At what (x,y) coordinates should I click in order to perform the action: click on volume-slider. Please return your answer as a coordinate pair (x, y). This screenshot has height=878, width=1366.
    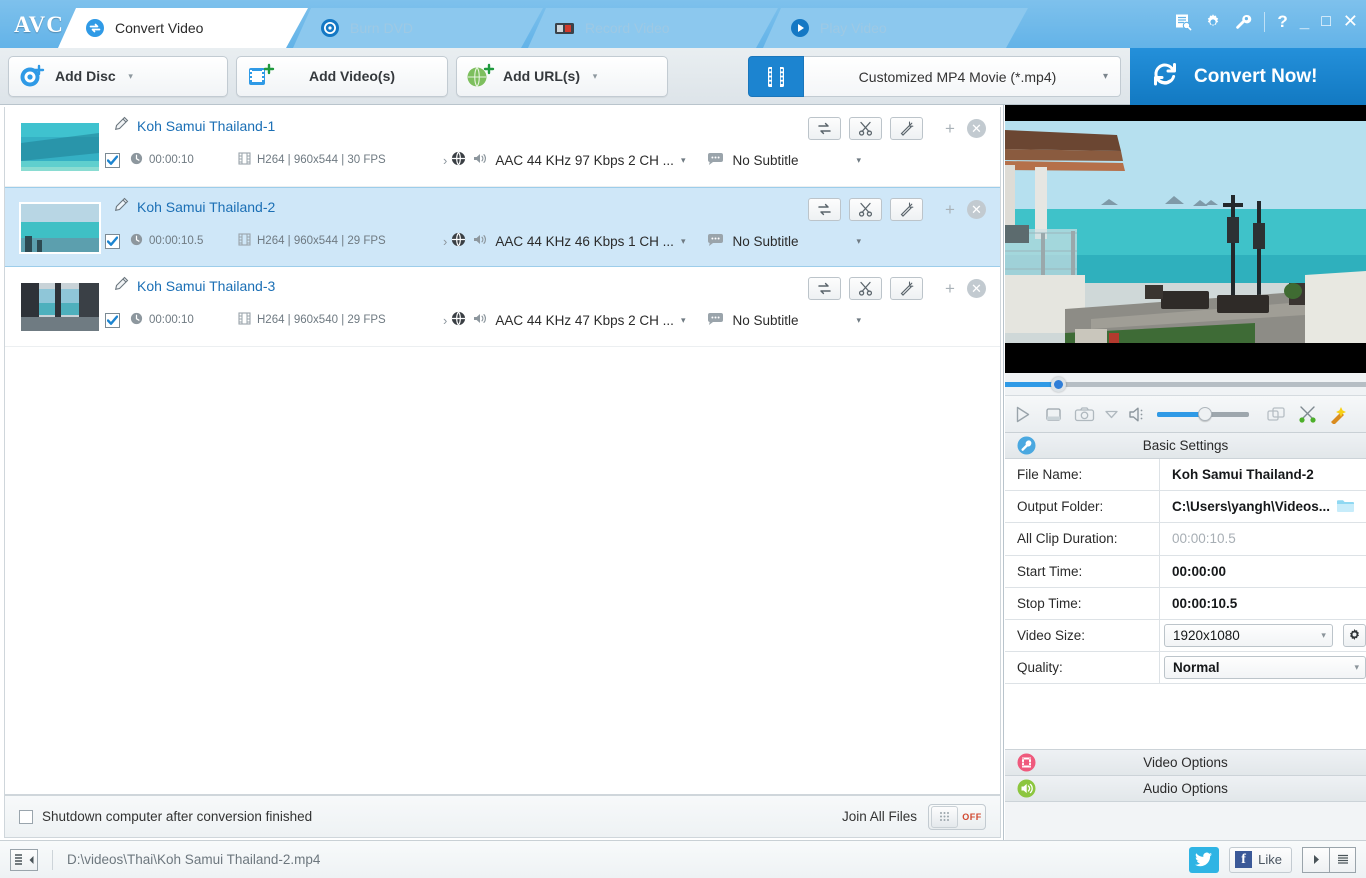
    Looking at the image, I should click on (1203, 414).